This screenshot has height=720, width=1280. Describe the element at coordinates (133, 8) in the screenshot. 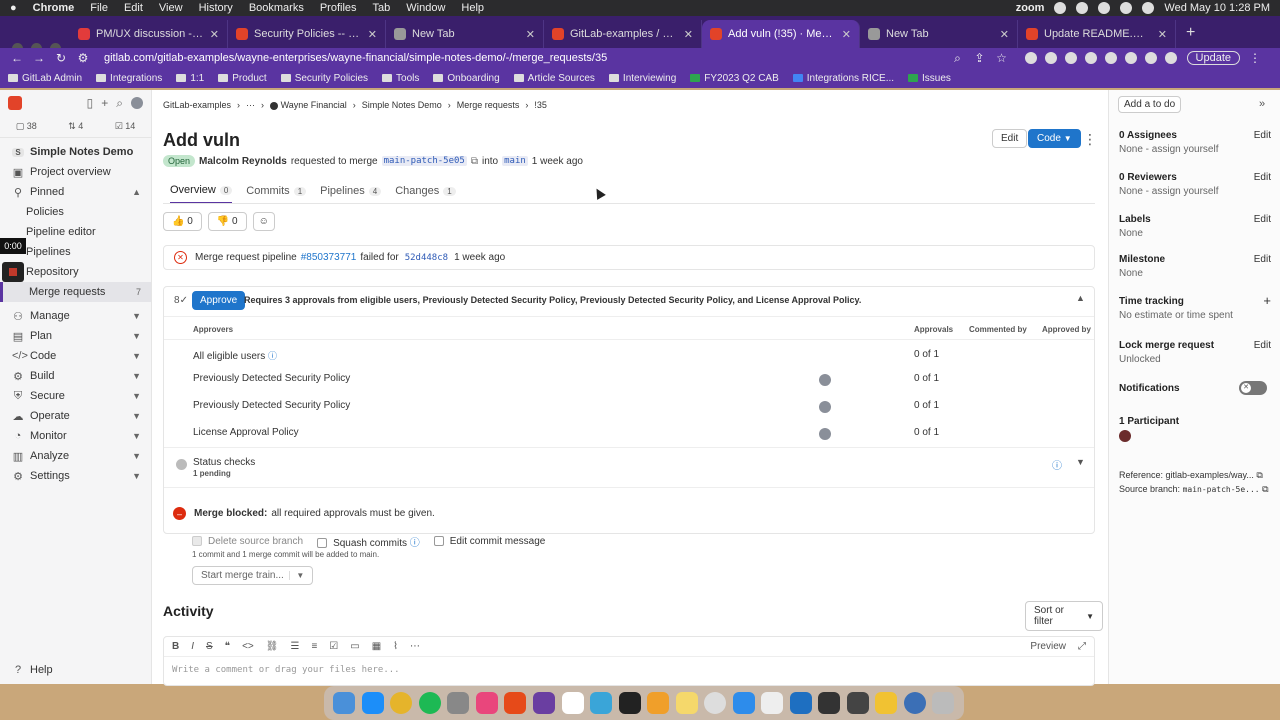

I see `menu-edit: Edit` at that location.